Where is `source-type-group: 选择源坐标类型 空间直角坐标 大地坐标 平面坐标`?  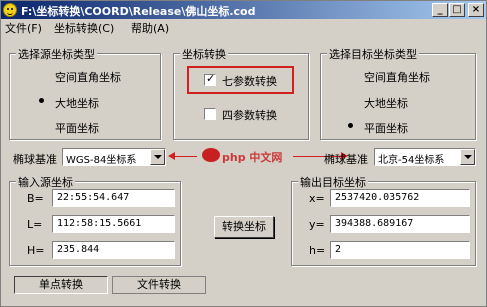
source-type-group: 选择源坐标类型 空间直角坐标 大地坐标 平面坐标 is located at coordinates (85, 93).